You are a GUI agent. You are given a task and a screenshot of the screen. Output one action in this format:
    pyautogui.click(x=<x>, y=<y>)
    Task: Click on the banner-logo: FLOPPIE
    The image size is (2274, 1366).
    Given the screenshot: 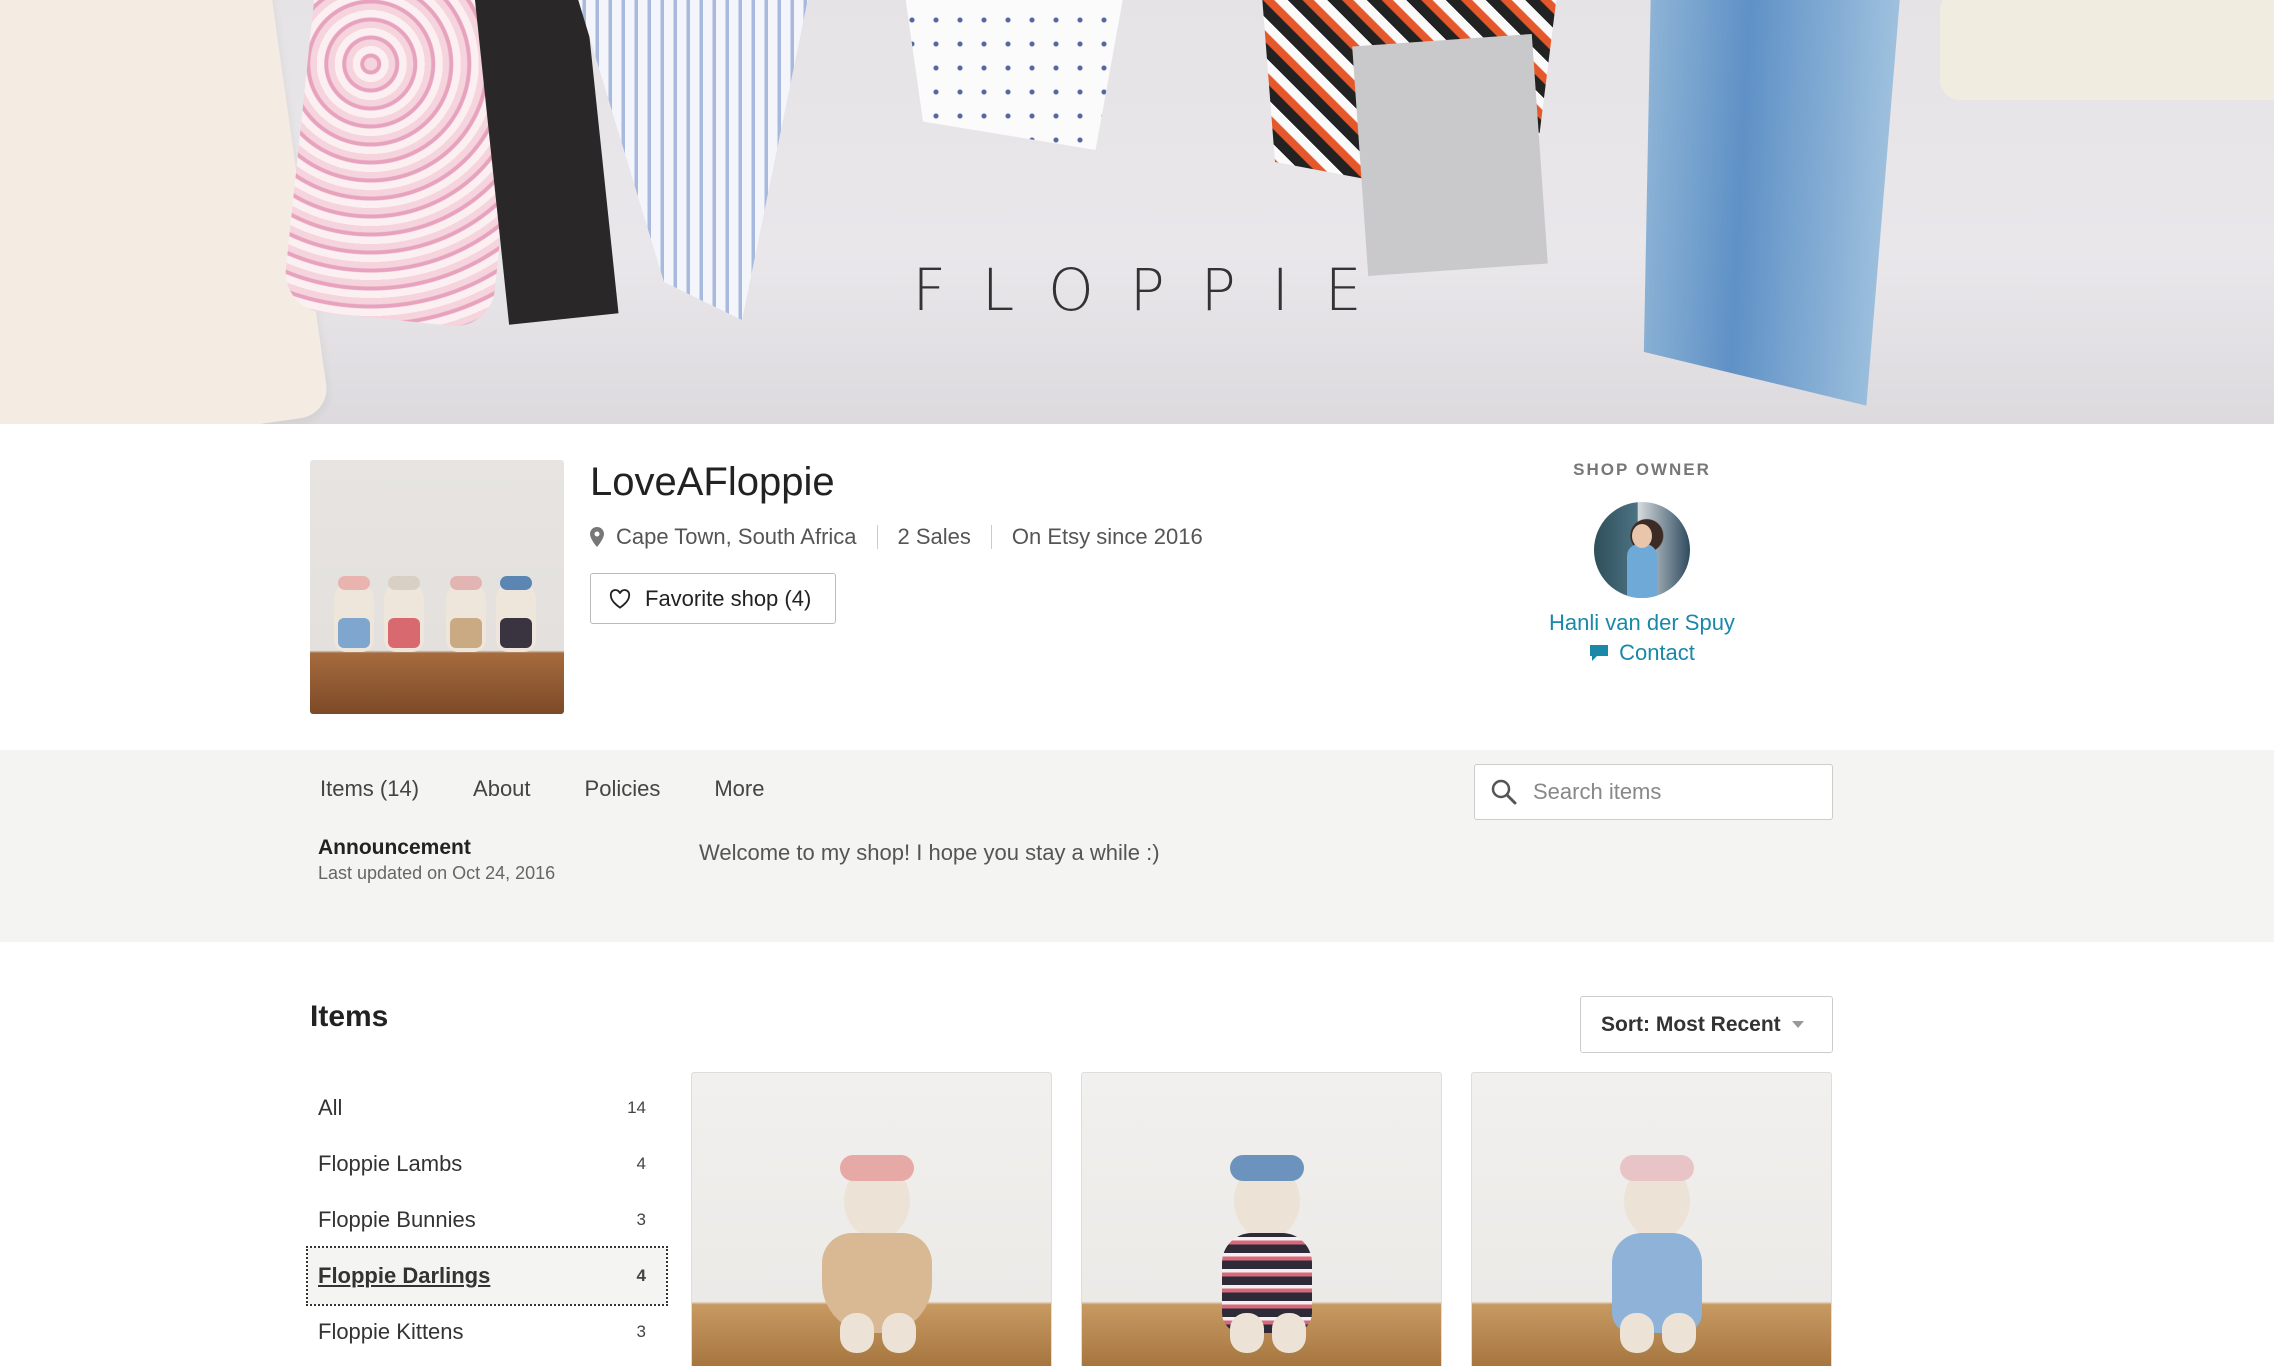 What is the action you would take?
    pyautogui.click(x=1155, y=290)
    